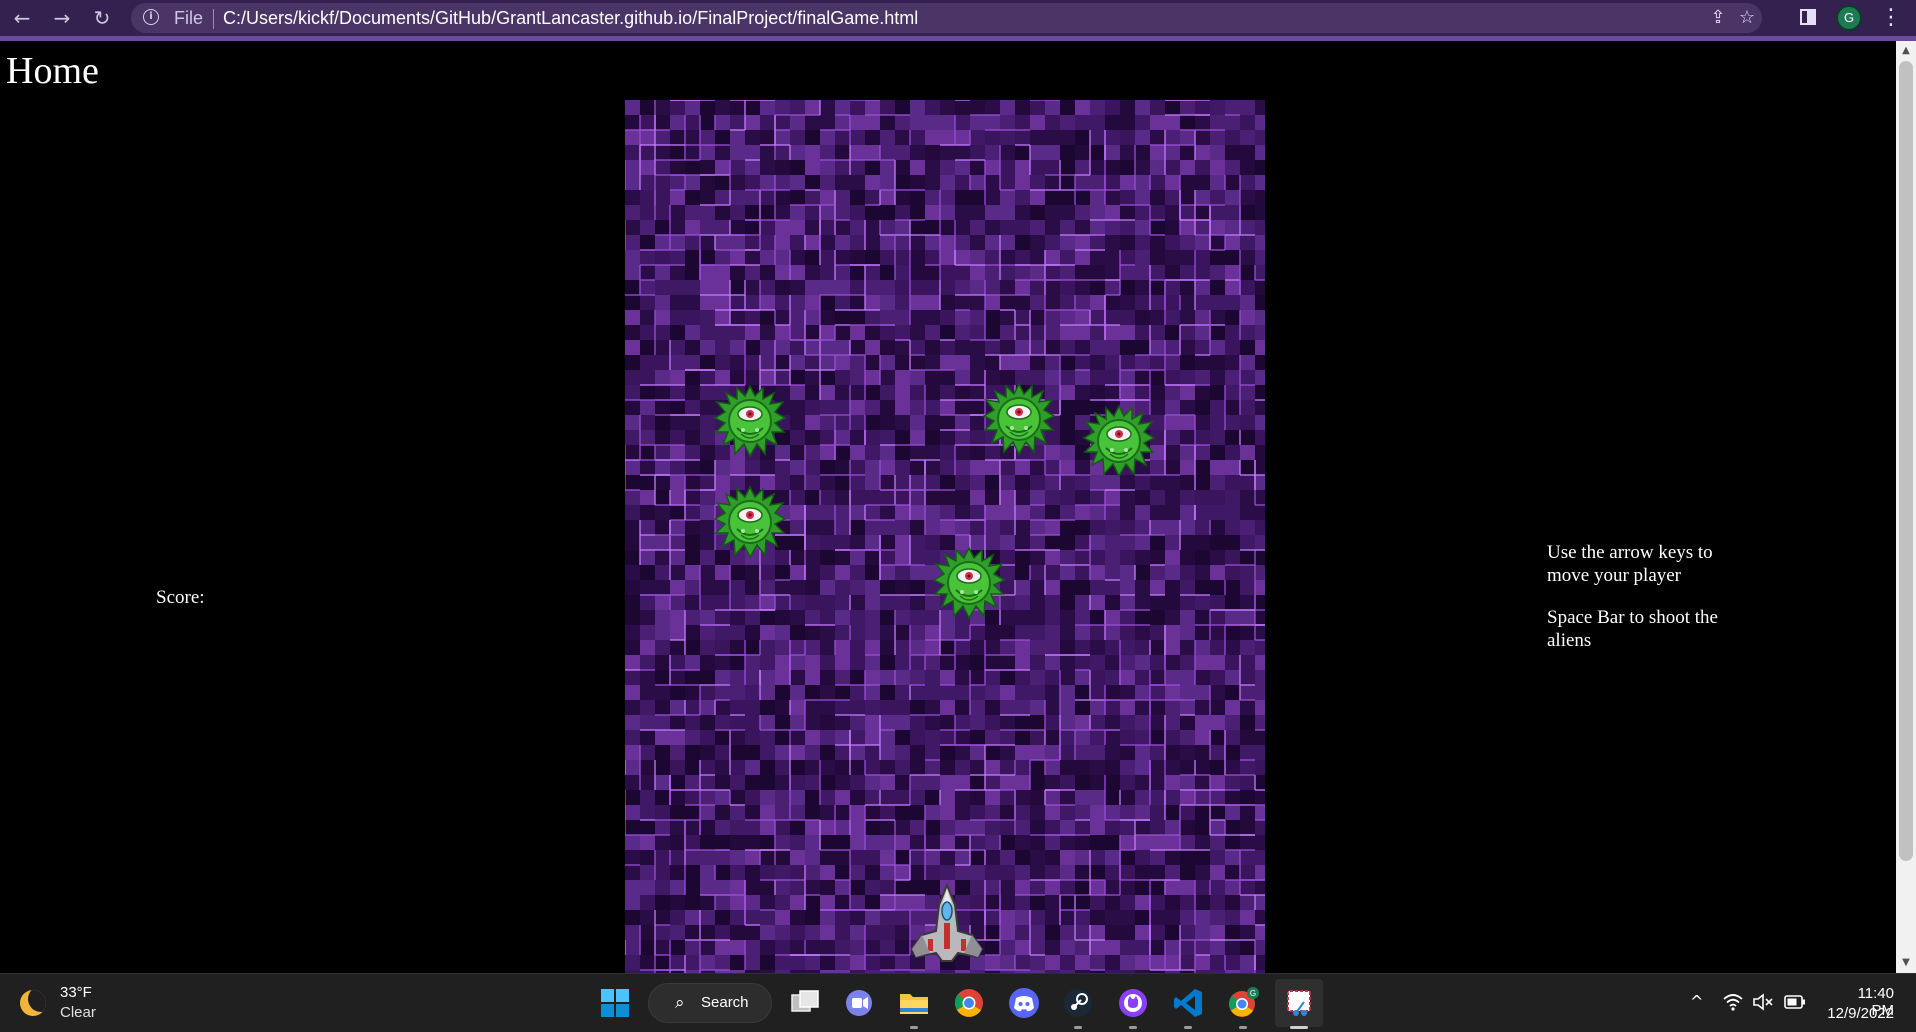 The width and height of the screenshot is (1916, 1032). I want to click on scroll-down-icon: ▼, so click(1906, 963).